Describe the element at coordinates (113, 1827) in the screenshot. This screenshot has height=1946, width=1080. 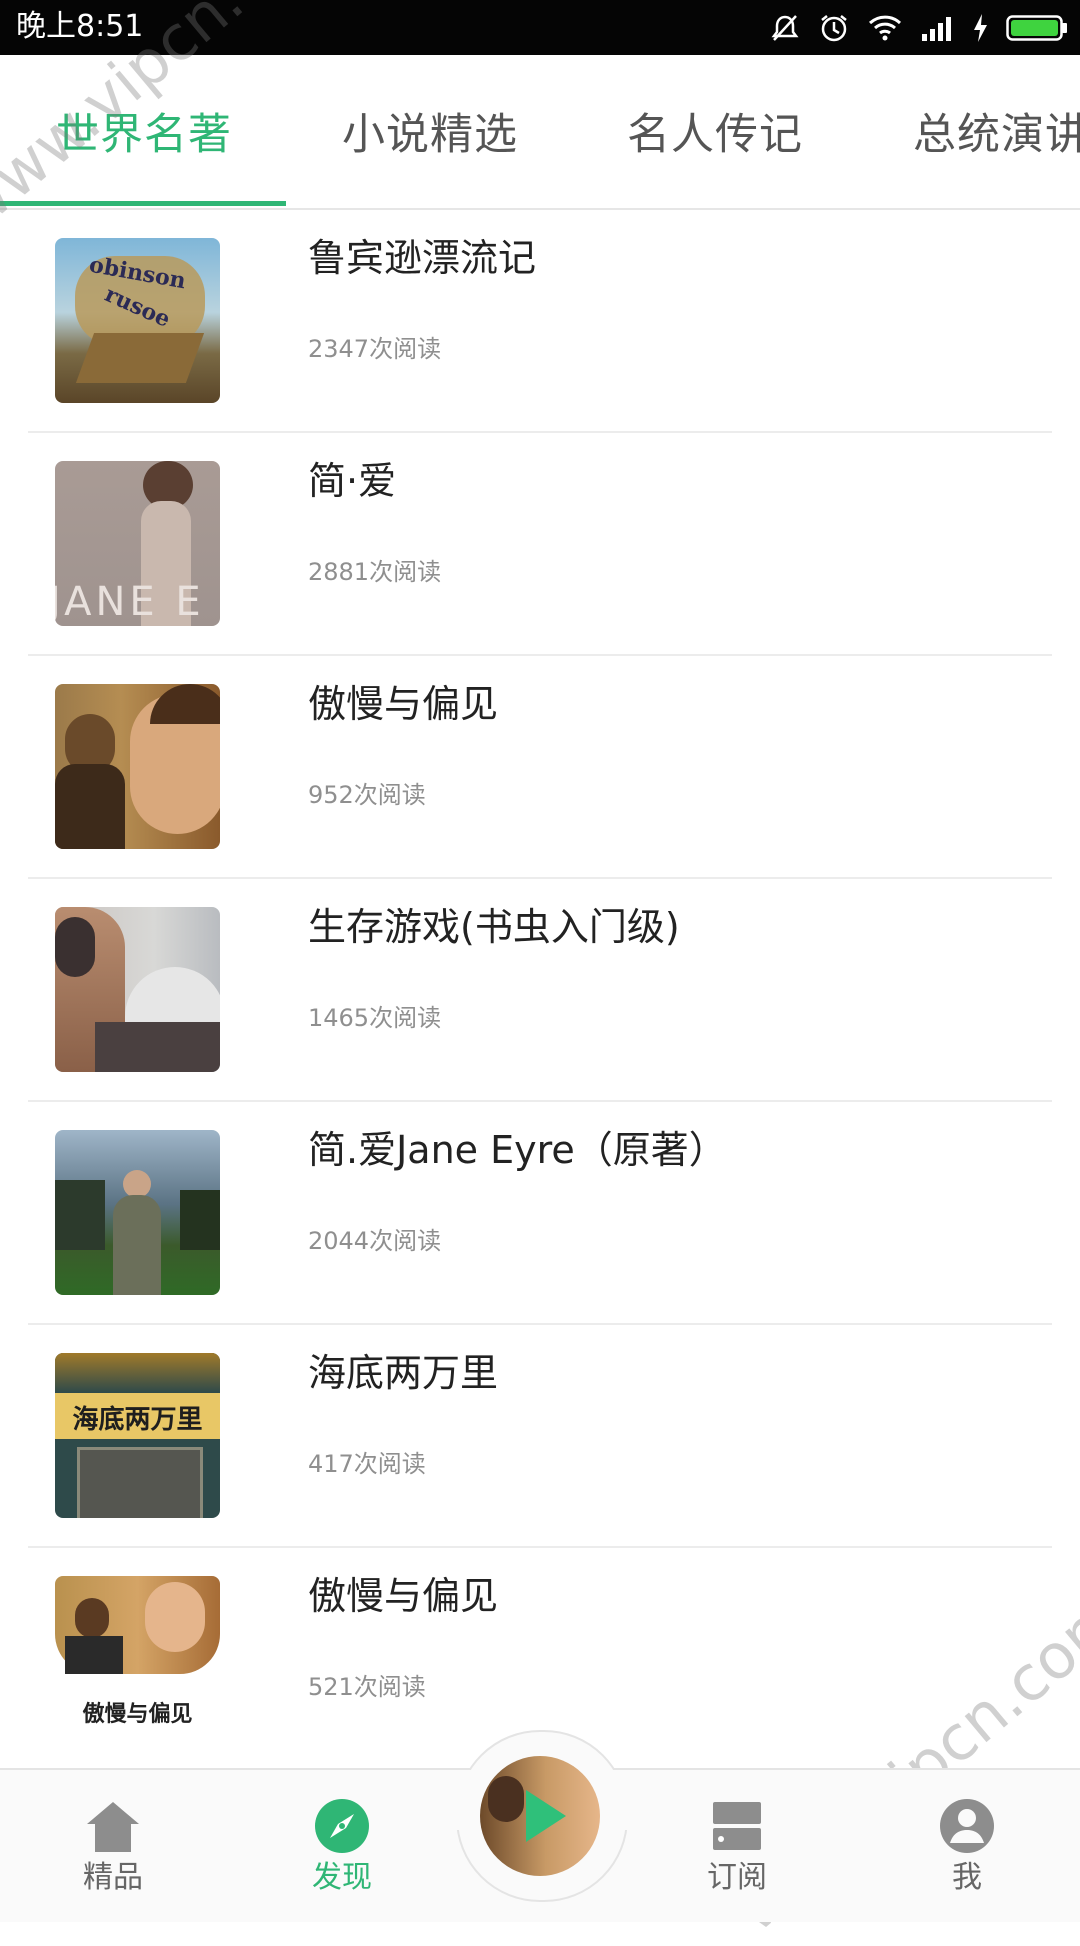
I see `home-icon` at that location.